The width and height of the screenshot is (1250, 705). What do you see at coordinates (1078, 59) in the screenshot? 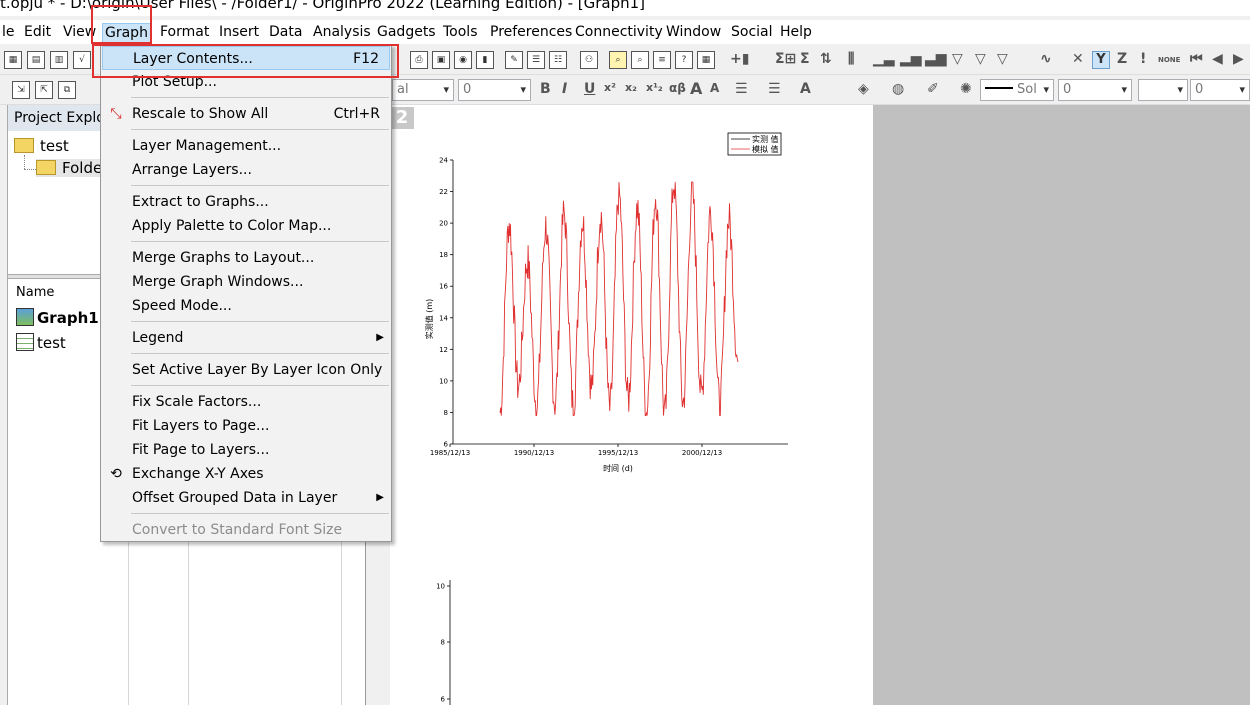
I see `close-x-icon: ✕` at bounding box center [1078, 59].